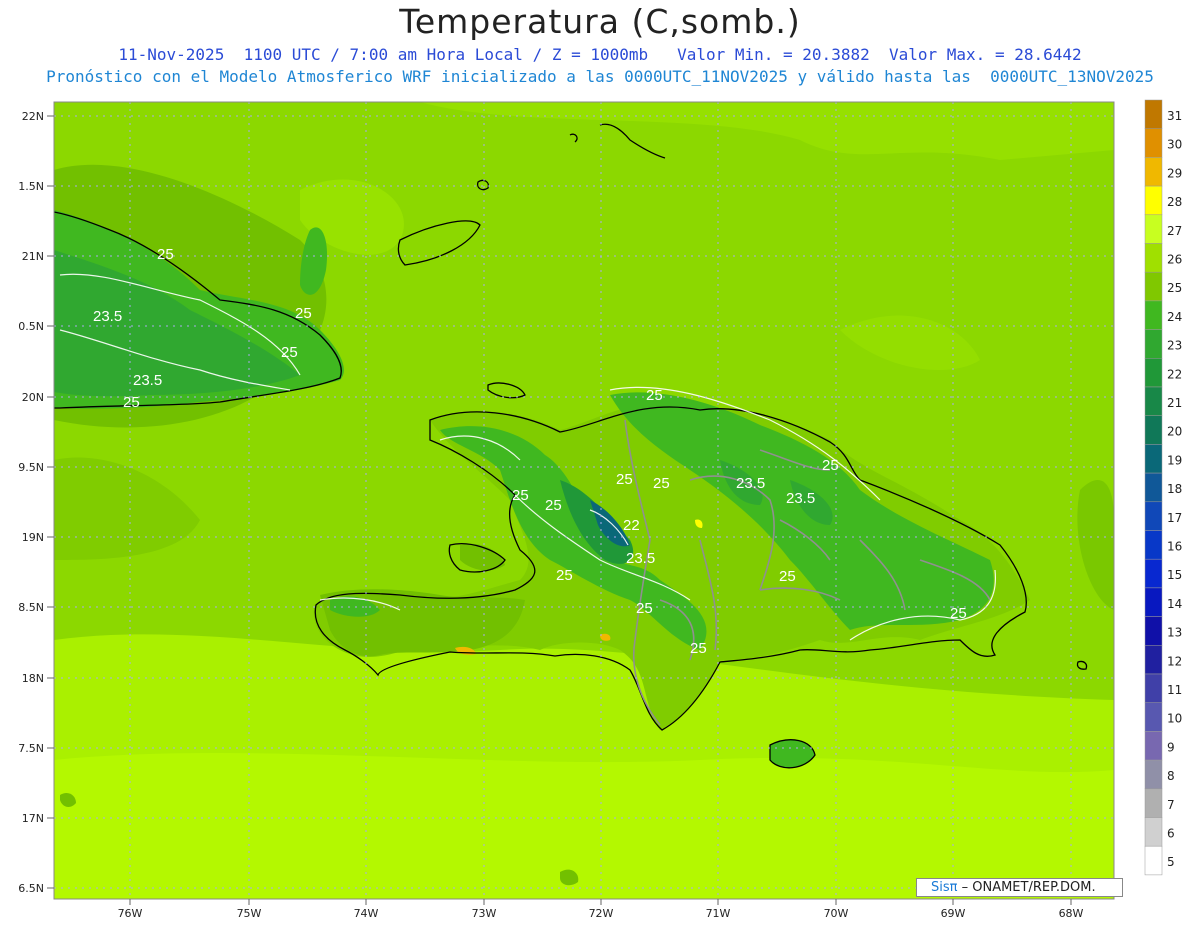 The height and width of the screenshot is (927, 1200). I want to click on longitude-ticks, so click(600, 902).